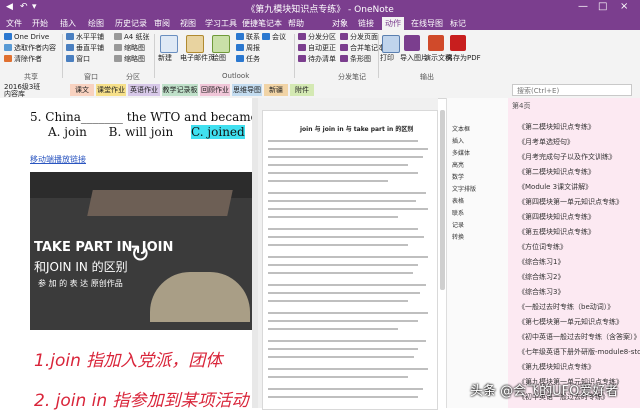 This screenshot has height=411, width=640. I want to click on toolbar-item: 插入, so click(464, 142).